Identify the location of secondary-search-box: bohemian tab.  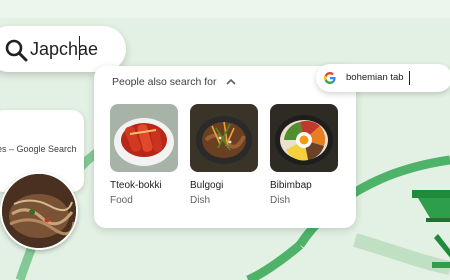
(383, 78).